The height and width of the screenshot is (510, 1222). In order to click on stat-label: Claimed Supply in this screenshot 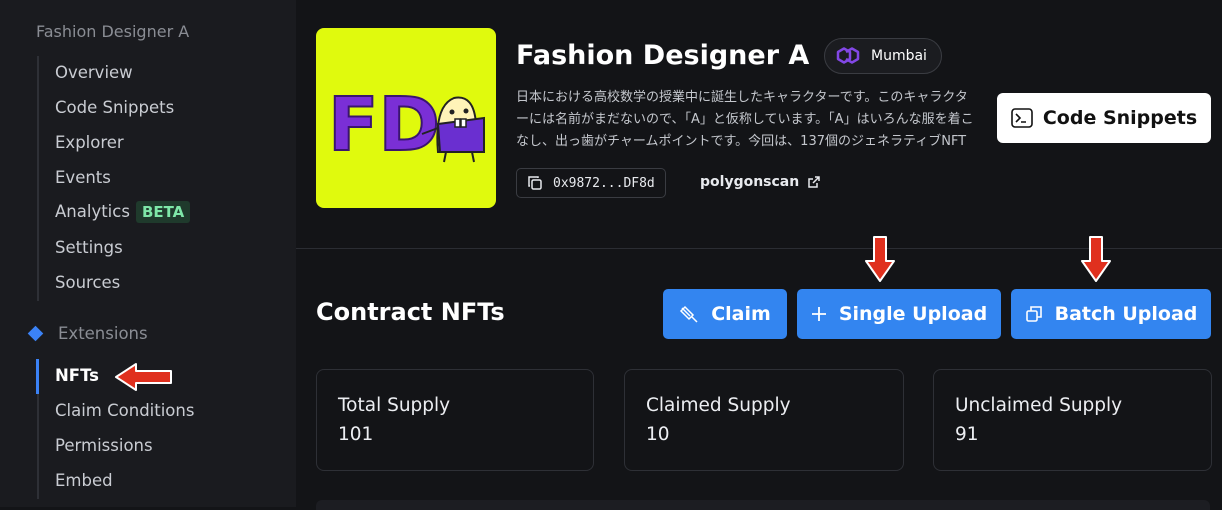, I will do `click(718, 405)`.